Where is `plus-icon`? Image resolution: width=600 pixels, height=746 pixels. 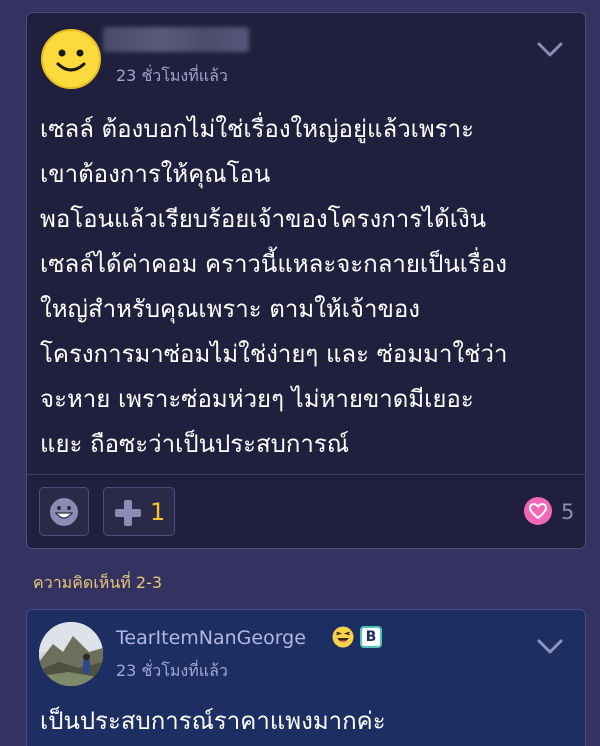
plus-icon is located at coordinates (128, 513).